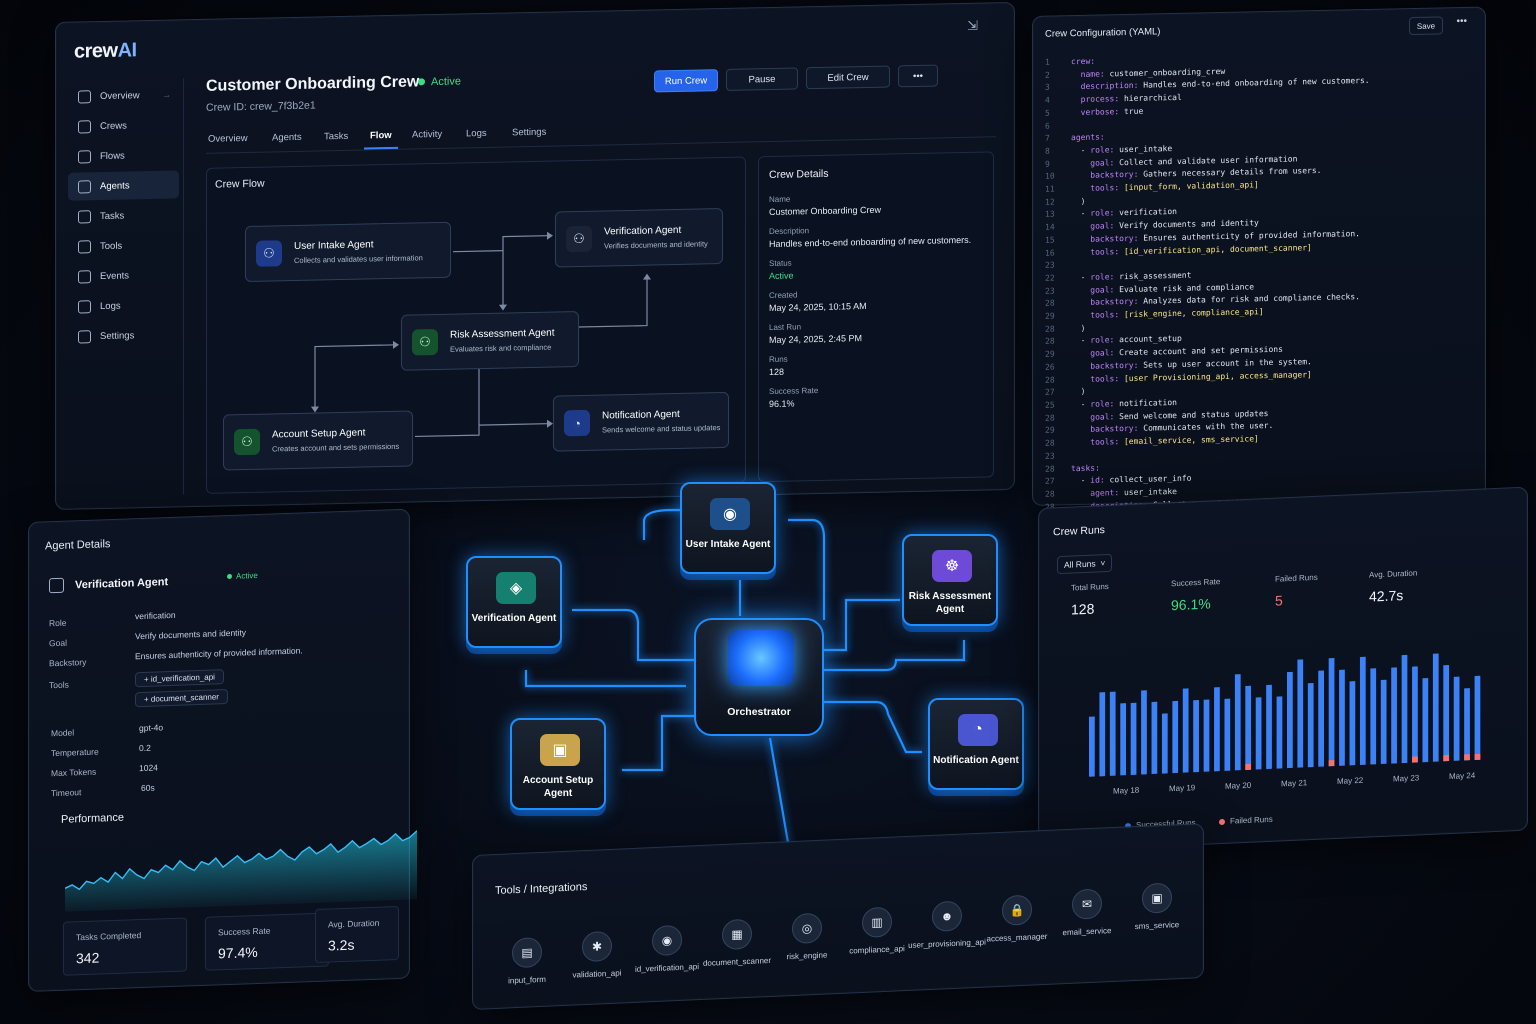 This screenshot has height=1024, width=1536. What do you see at coordinates (1017, 910) in the screenshot?
I see `lock-icon: 🔒` at bounding box center [1017, 910].